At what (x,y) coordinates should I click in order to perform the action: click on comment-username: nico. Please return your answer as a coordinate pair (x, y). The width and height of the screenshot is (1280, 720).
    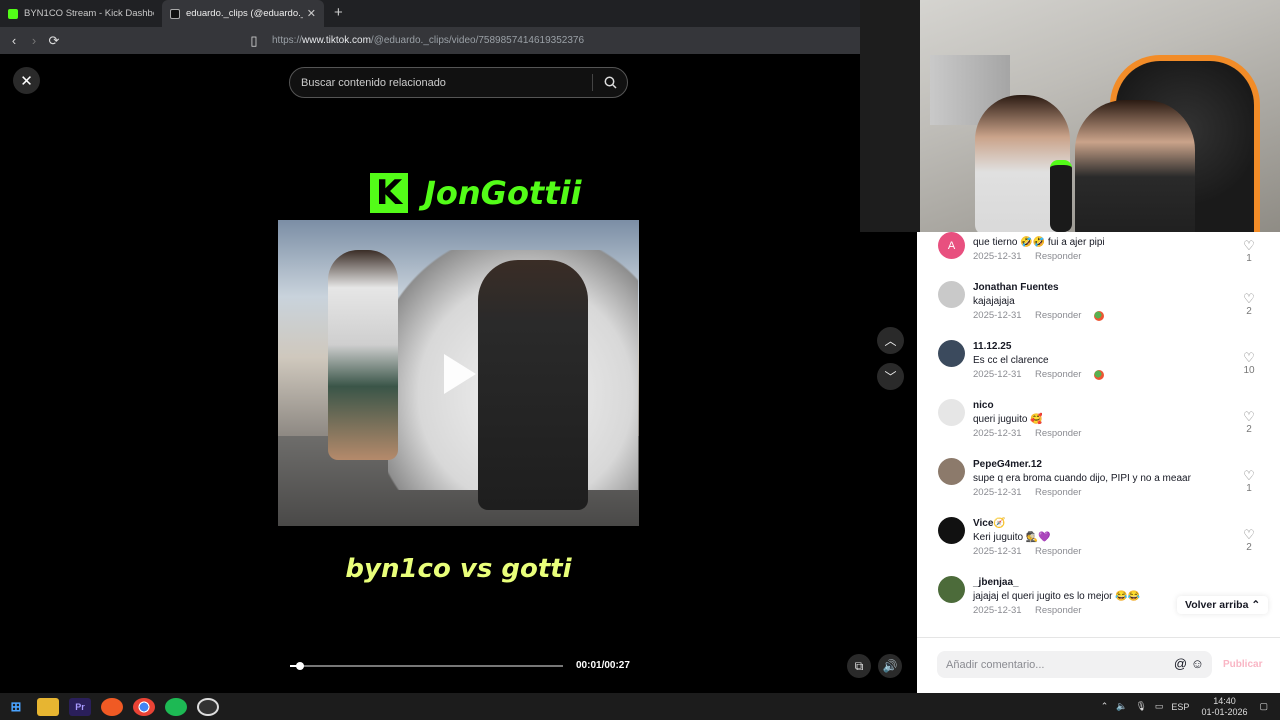
    Looking at the image, I should click on (983, 405).